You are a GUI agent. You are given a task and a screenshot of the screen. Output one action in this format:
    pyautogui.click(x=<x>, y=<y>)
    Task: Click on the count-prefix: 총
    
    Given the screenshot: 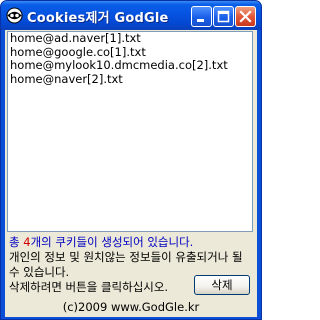 What is the action you would take?
    pyautogui.click(x=16, y=242)
    